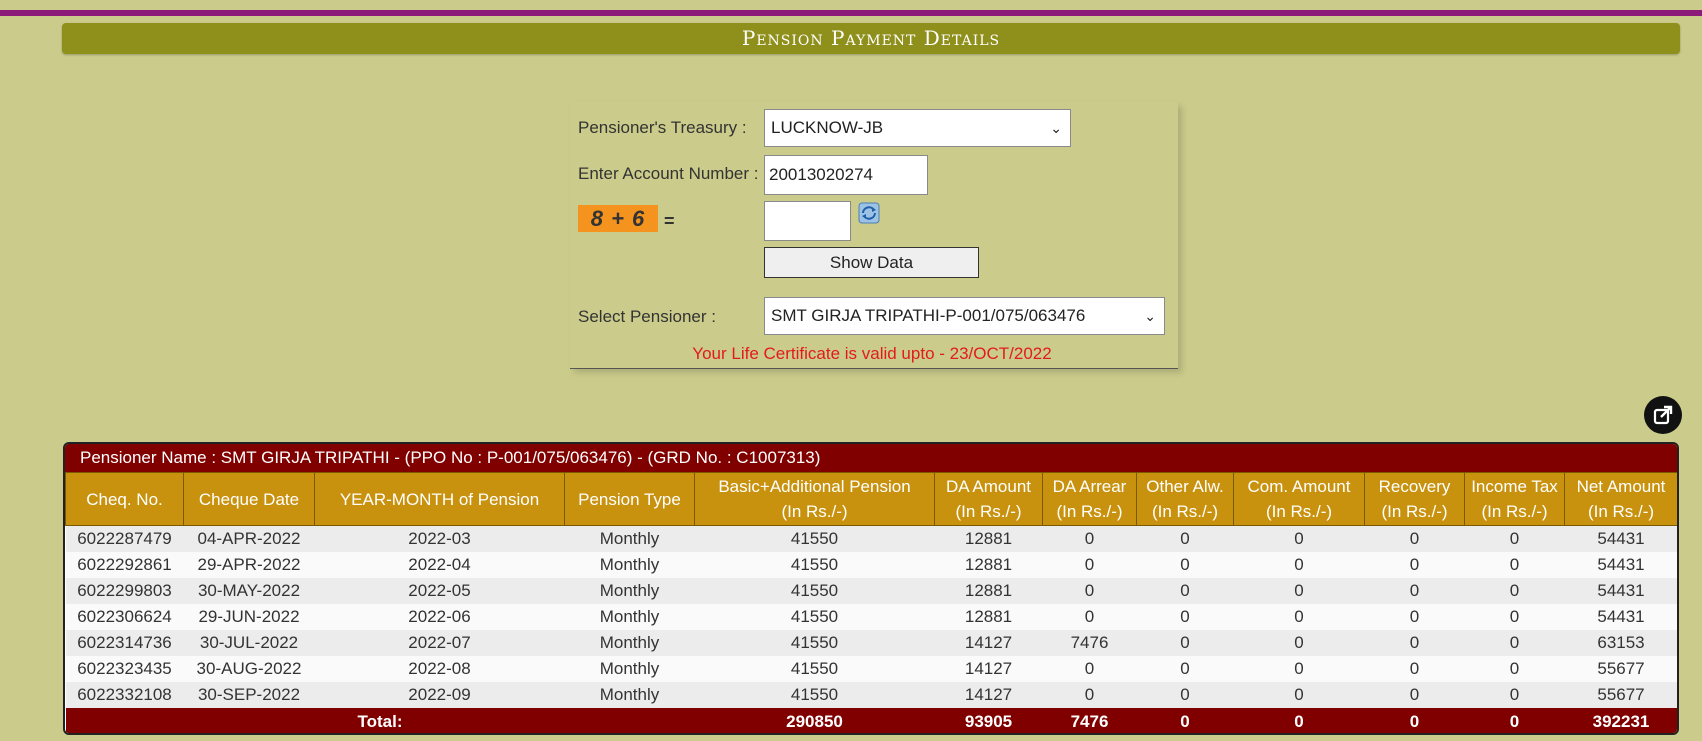 The image size is (1702, 741). What do you see at coordinates (988, 720) in the screenshot?
I see `total-cell: 93905` at bounding box center [988, 720].